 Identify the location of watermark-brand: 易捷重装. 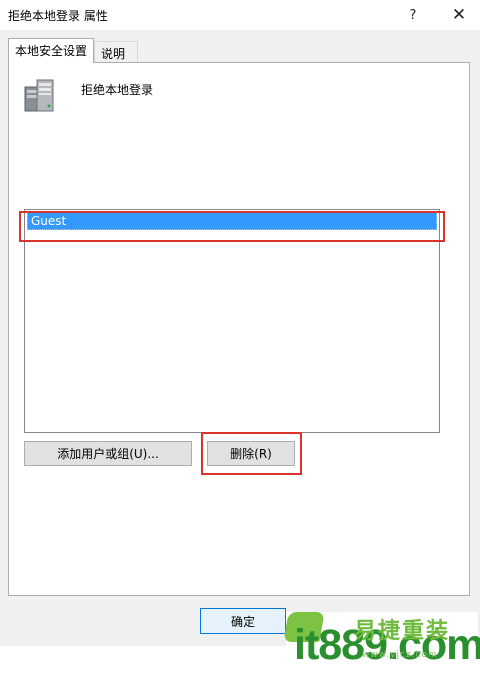
(402, 631).